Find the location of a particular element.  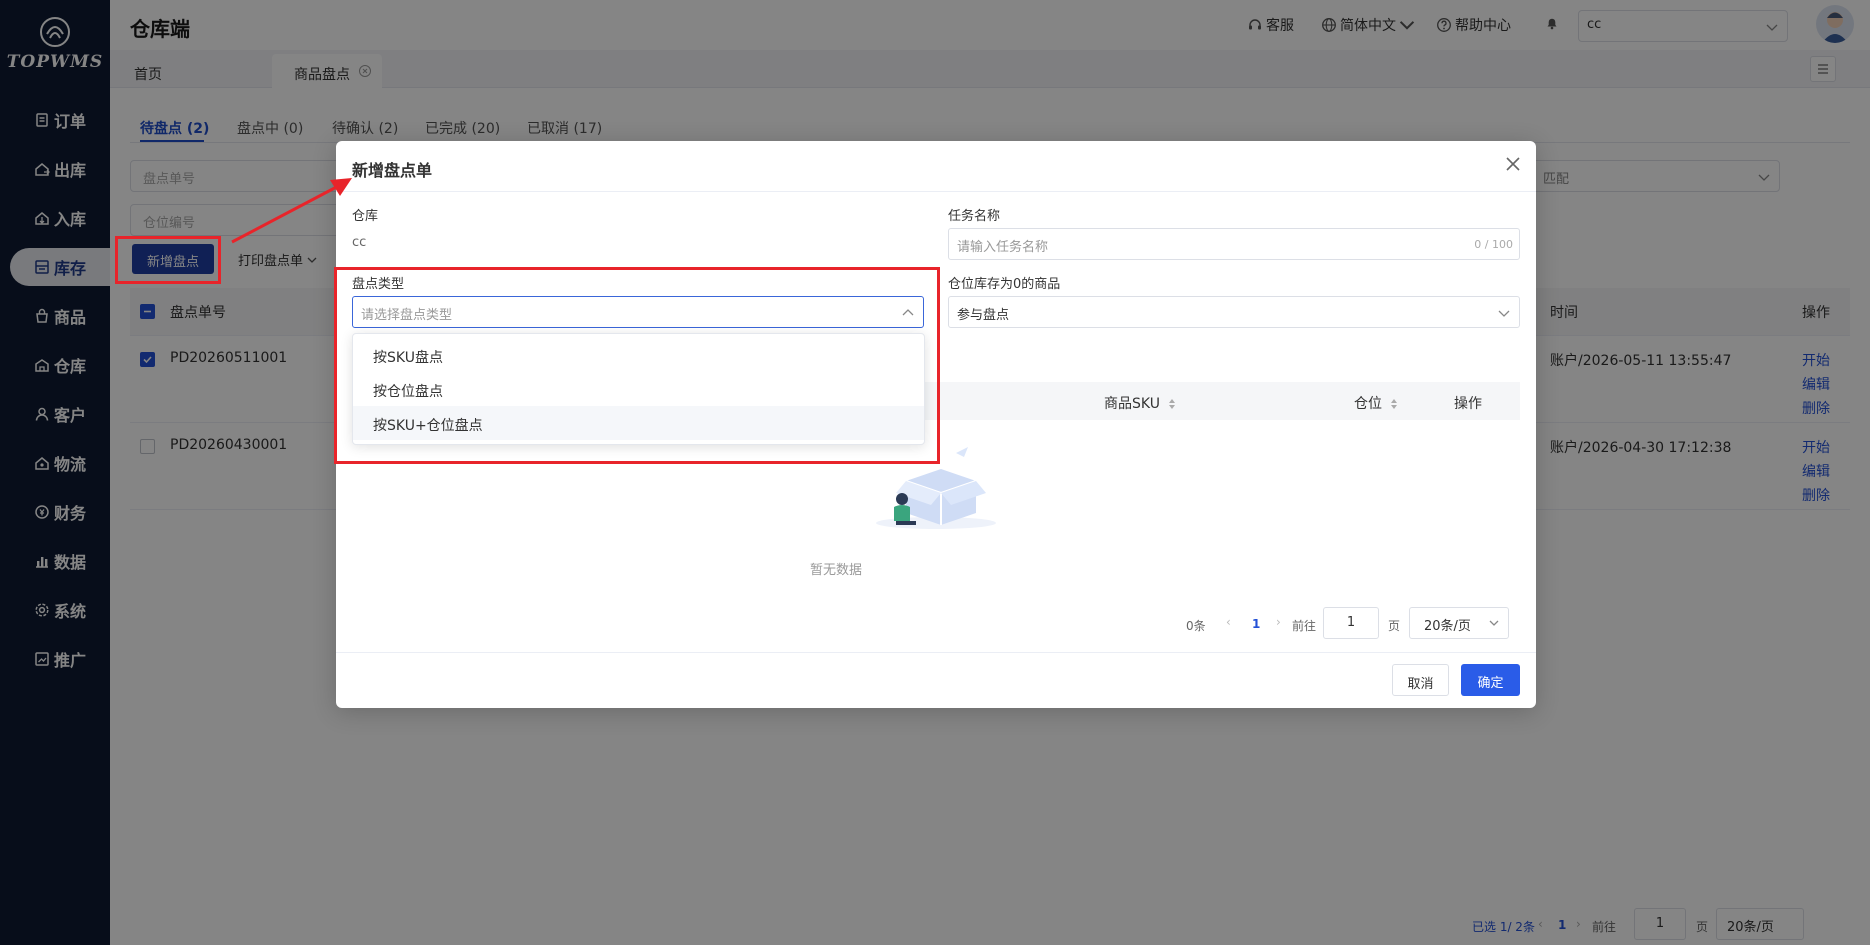

zero-stock-value: 参与盘点 is located at coordinates (983, 315).